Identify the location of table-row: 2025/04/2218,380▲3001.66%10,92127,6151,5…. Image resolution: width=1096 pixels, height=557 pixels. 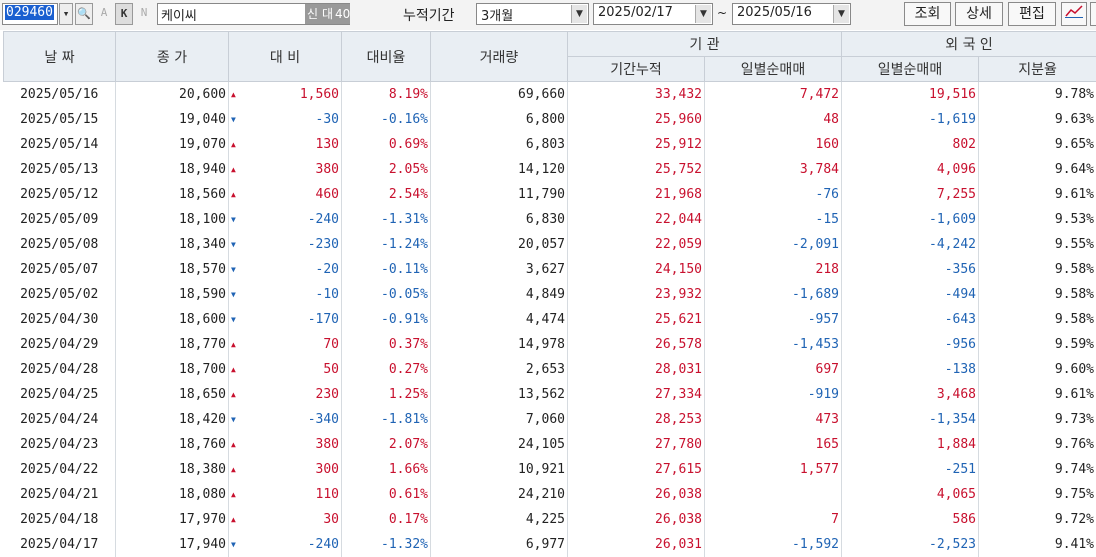
(550, 469).